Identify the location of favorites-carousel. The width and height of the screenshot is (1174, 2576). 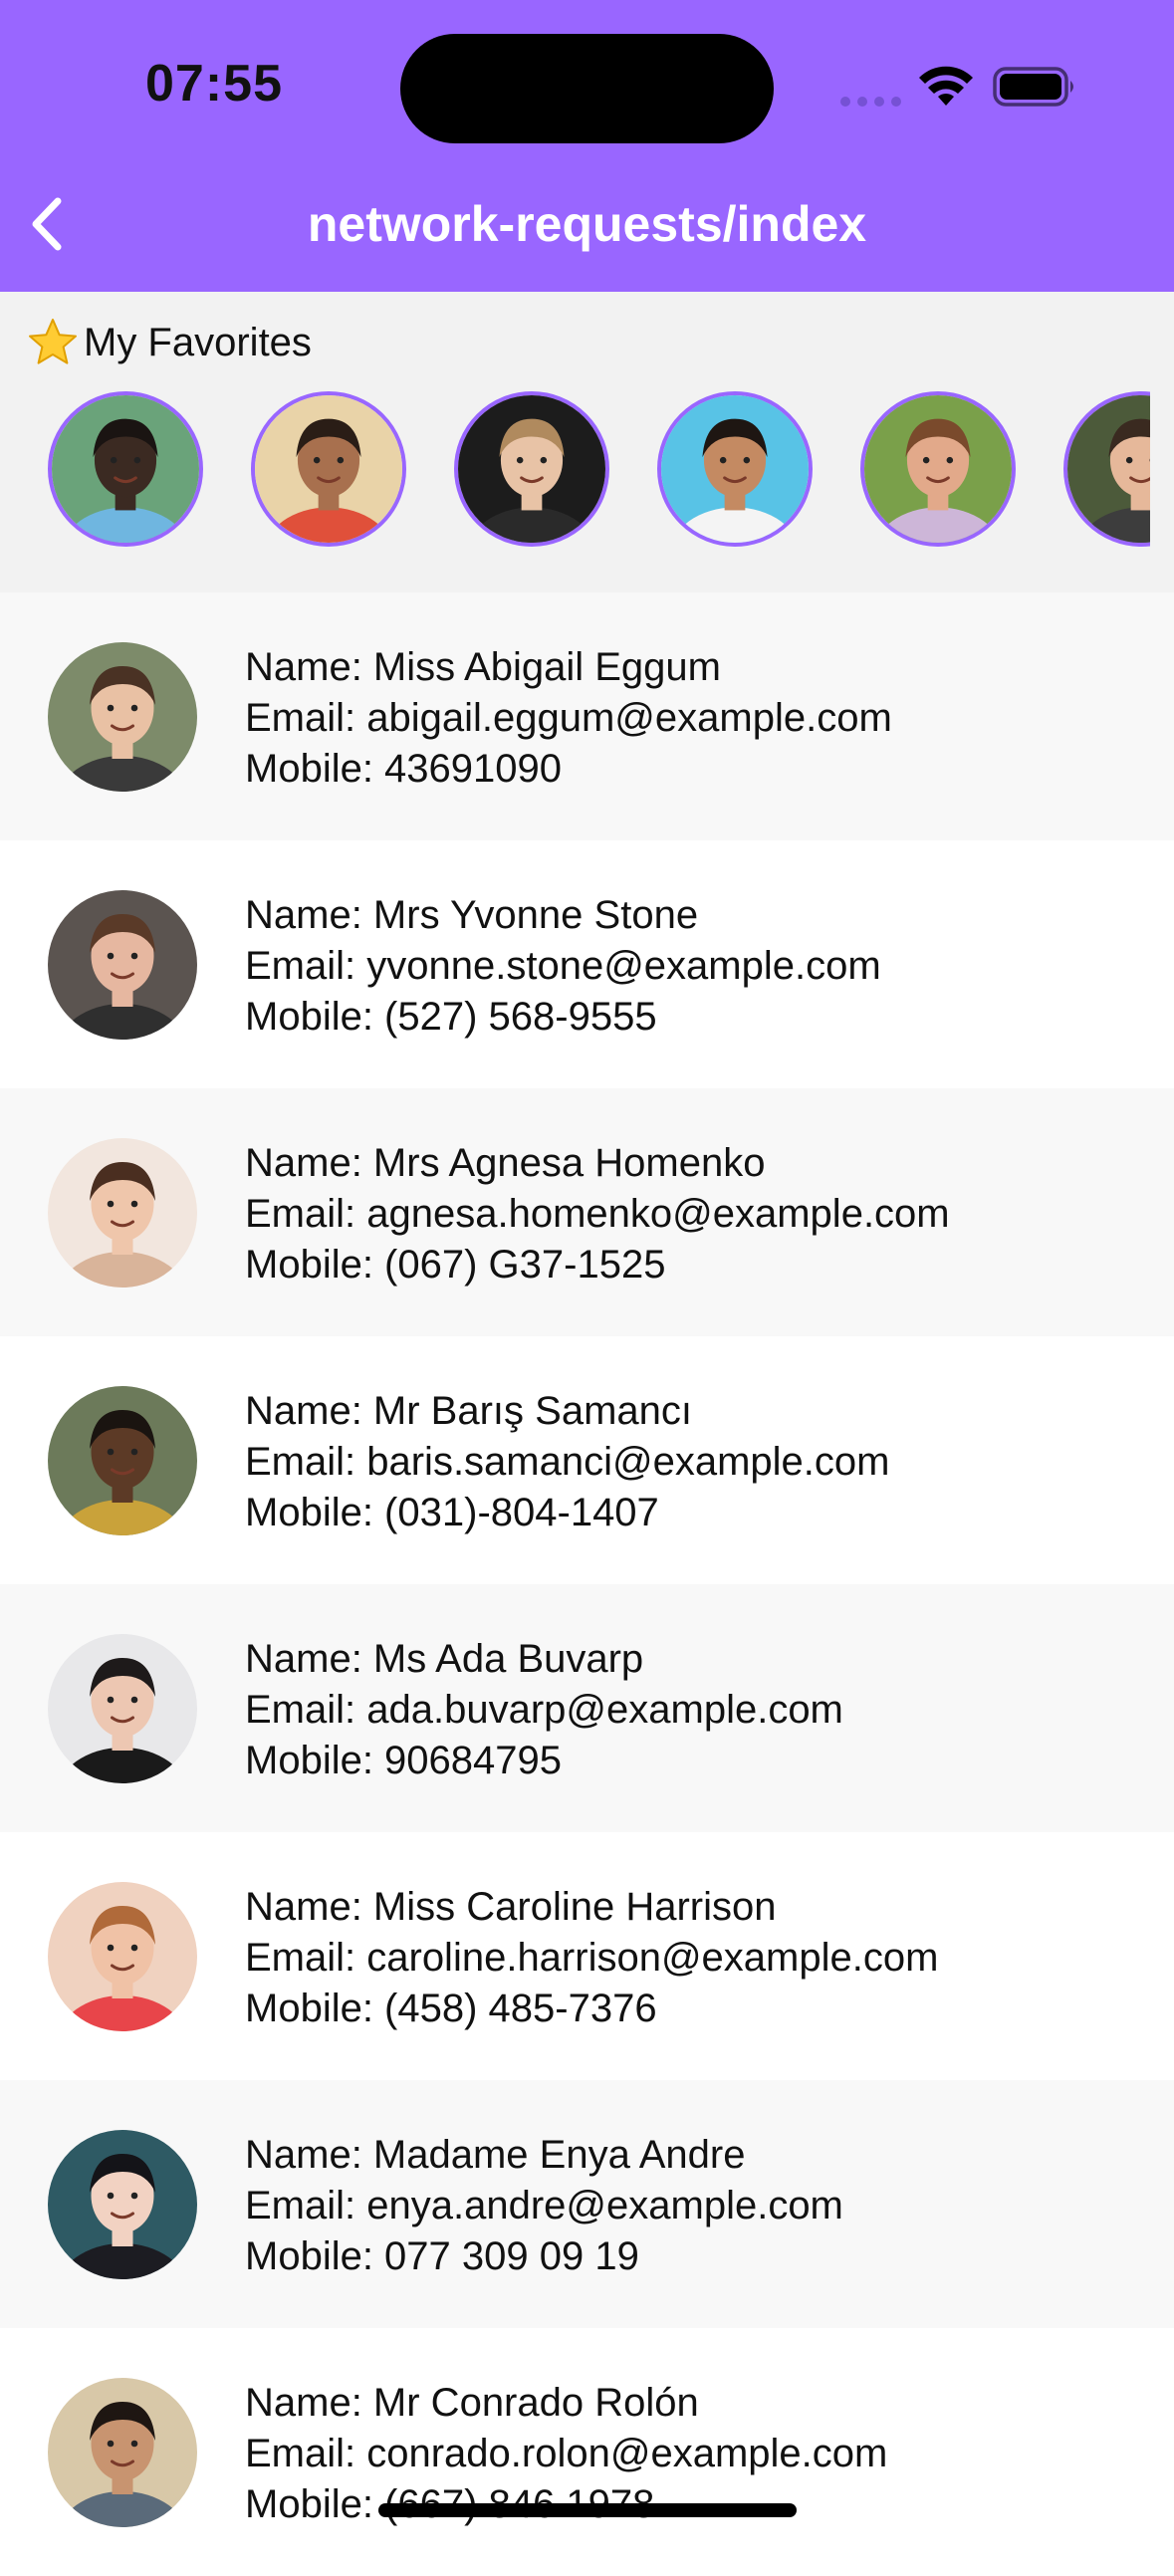
(575, 471).